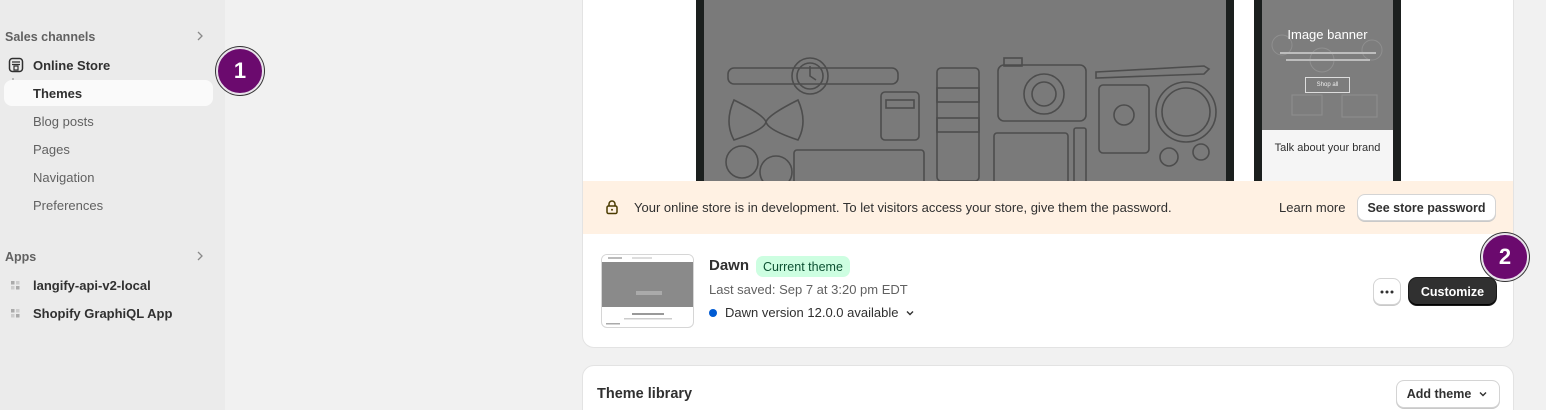  What do you see at coordinates (58, 93) in the screenshot?
I see `sidebar-item-label: Themes` at bounding box center [58, 93].